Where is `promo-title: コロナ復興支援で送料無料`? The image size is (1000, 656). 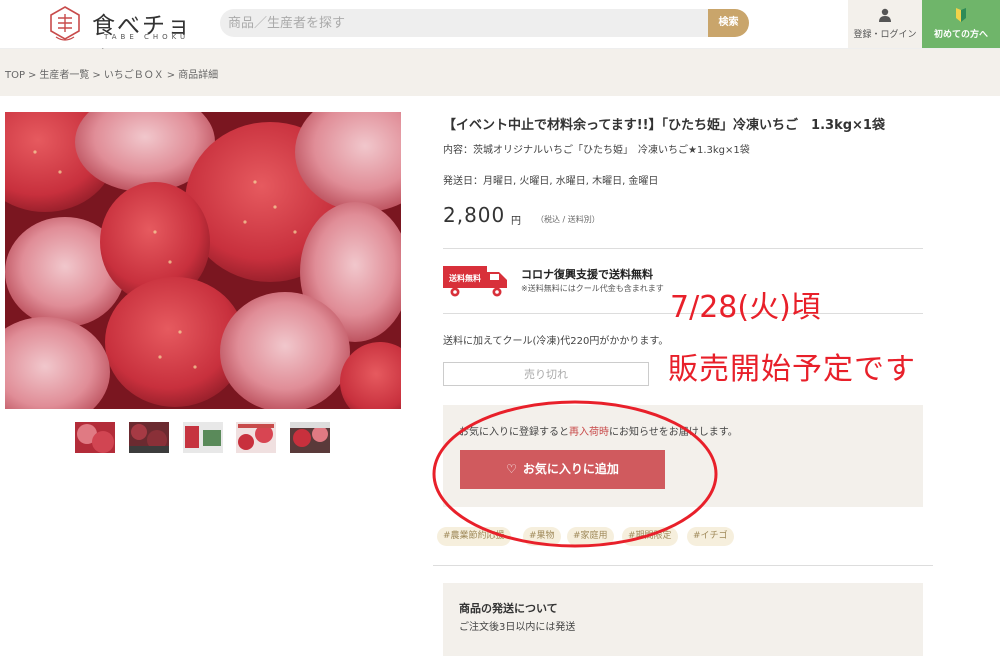
promo-title: コロナ復興支援で送料無料 is located at coordinates (587, 274).